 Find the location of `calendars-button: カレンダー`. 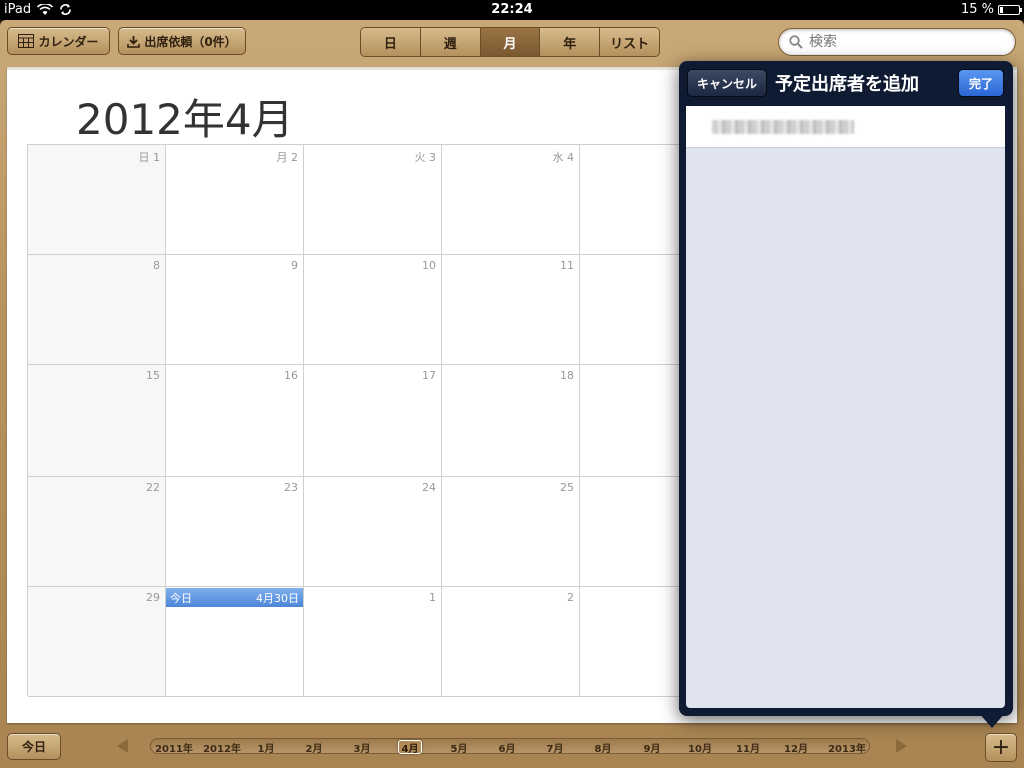

calendars-button: カレンダー is located at coordinates (58, 41).